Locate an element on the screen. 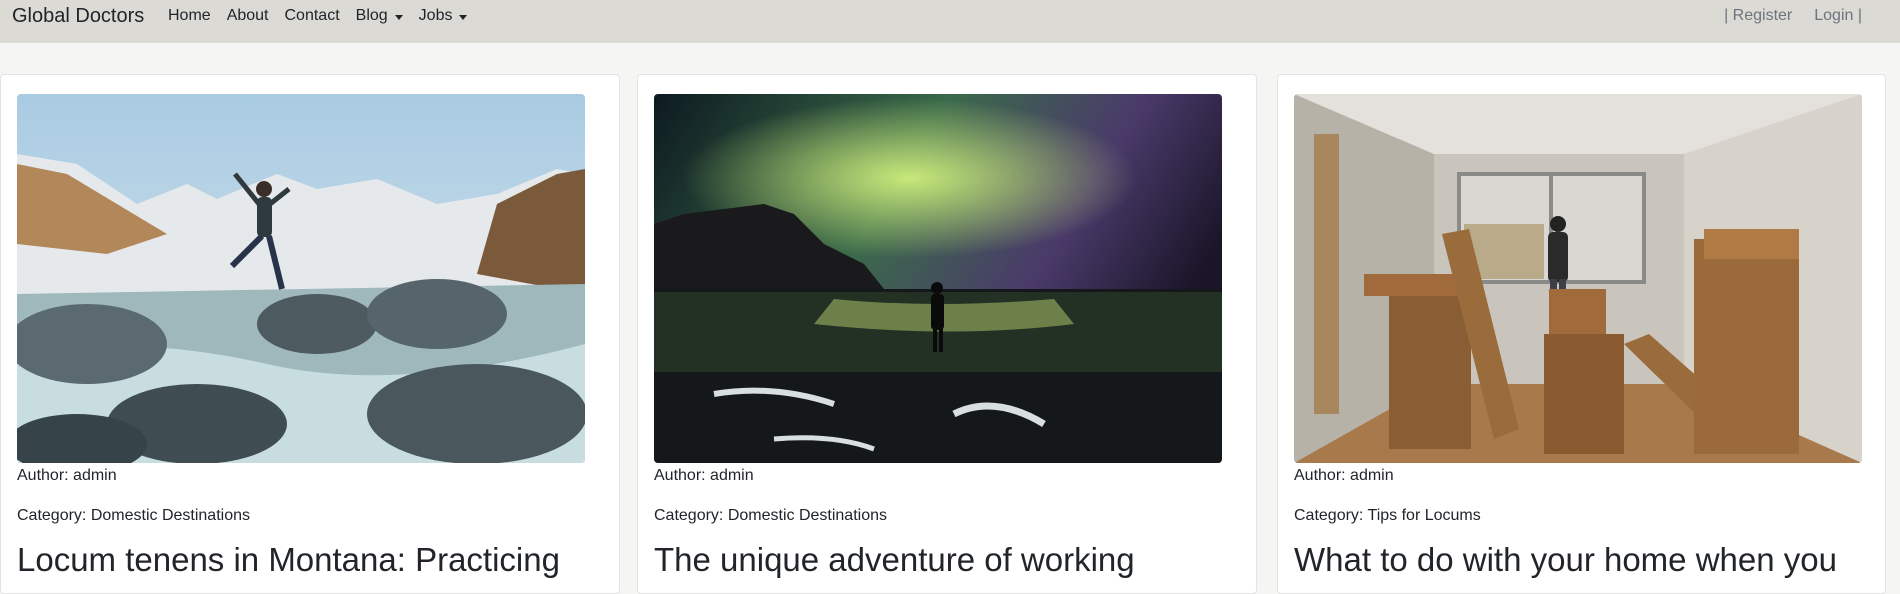  post-title: The unique adventure of working is located at coordinates (949, 560).